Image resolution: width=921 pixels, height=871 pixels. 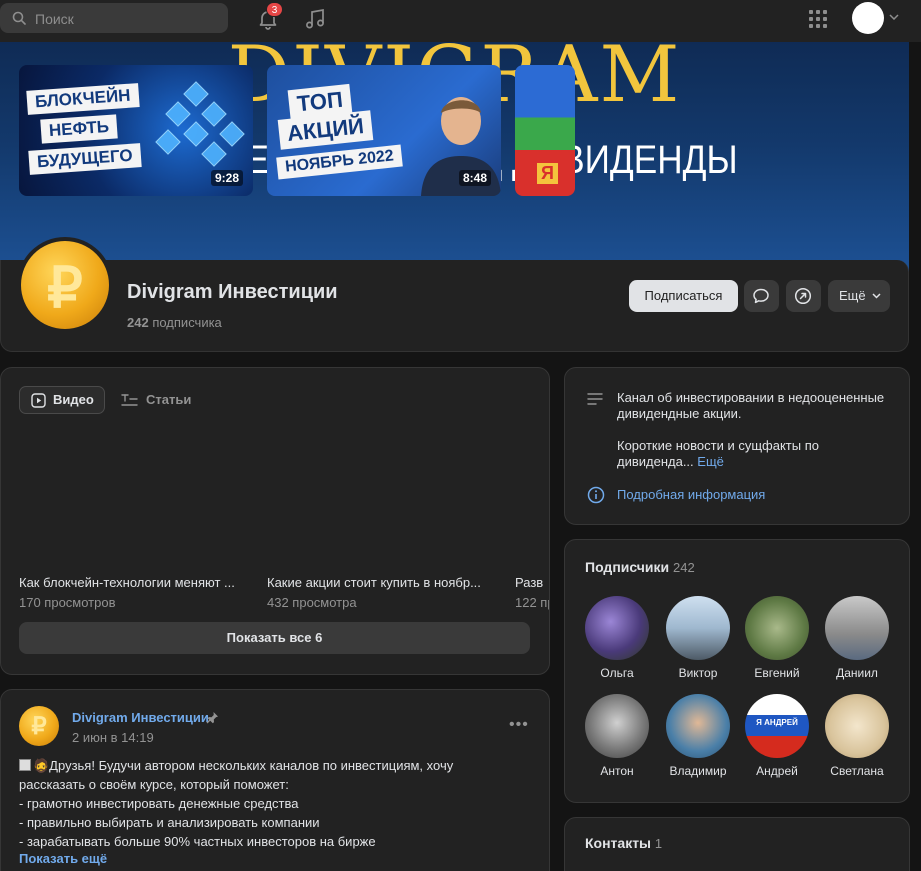 What do you see at coordinates (617, 673) in the screenshot?
I see `subscriber-name: Ольга` at bounding box center [617, 673].